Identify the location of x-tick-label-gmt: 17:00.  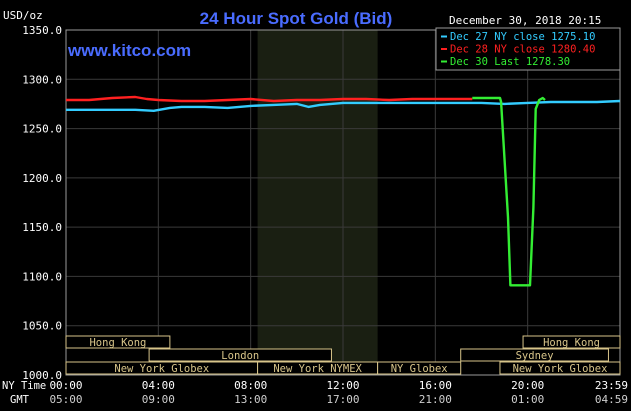
(342, 399).